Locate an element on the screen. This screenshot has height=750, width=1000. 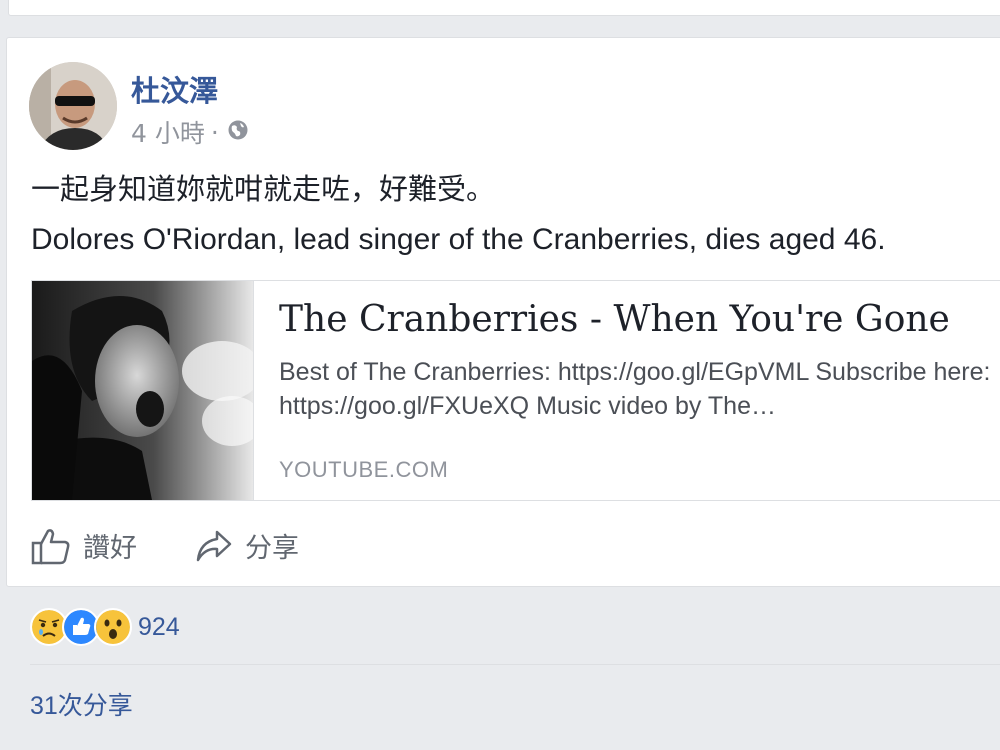
post-meta: 4 小時 · is located at coordinates (190, 132).